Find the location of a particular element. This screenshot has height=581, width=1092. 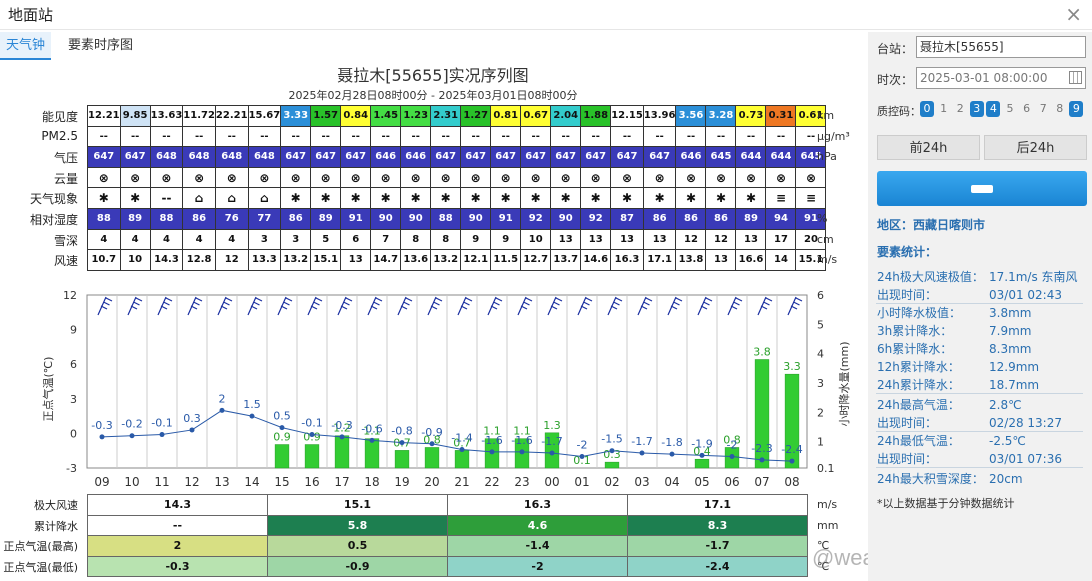

y-tick-right: 6 is located at coordinates (820, 295).